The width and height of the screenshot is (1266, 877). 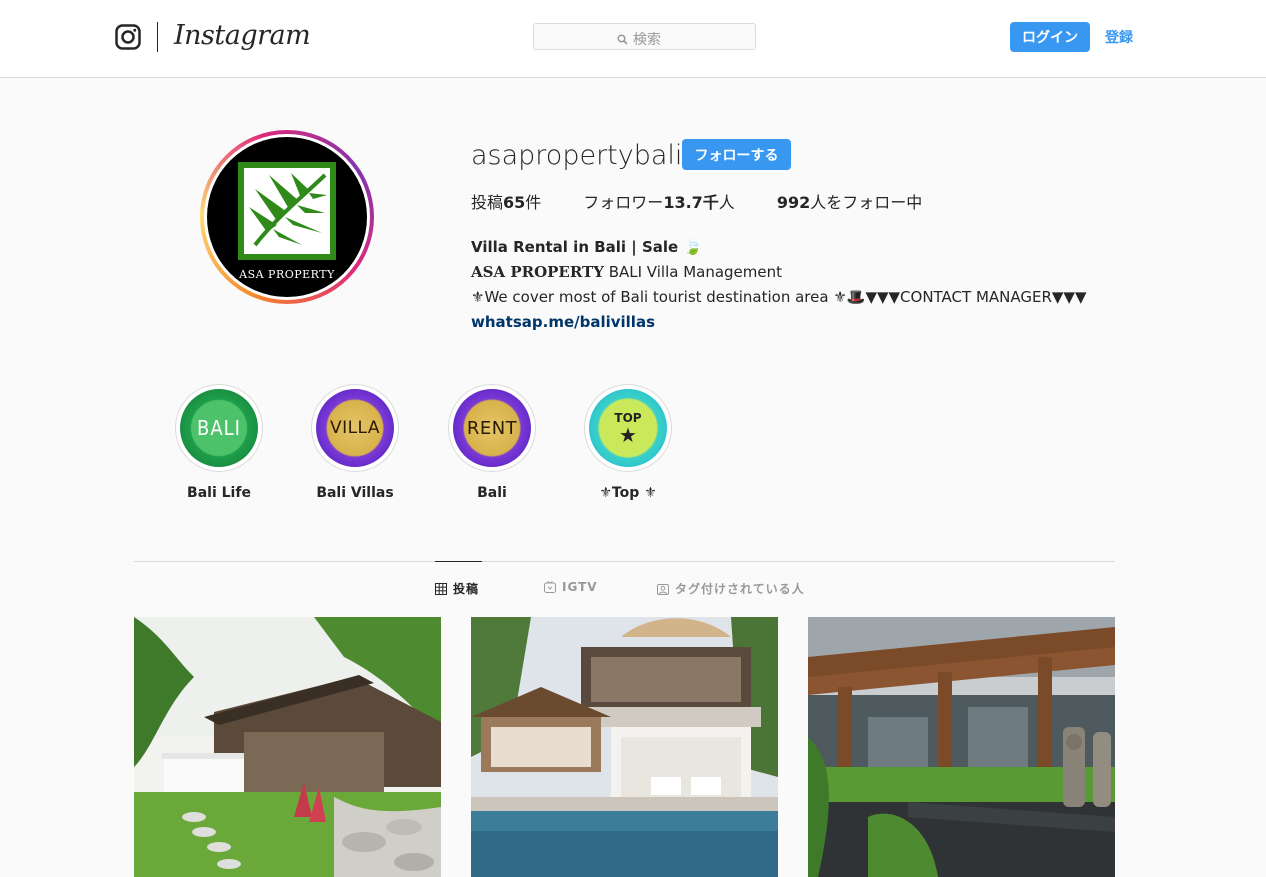 I want to click on profile-username: asapropertybali, so click(x=577, y=155).